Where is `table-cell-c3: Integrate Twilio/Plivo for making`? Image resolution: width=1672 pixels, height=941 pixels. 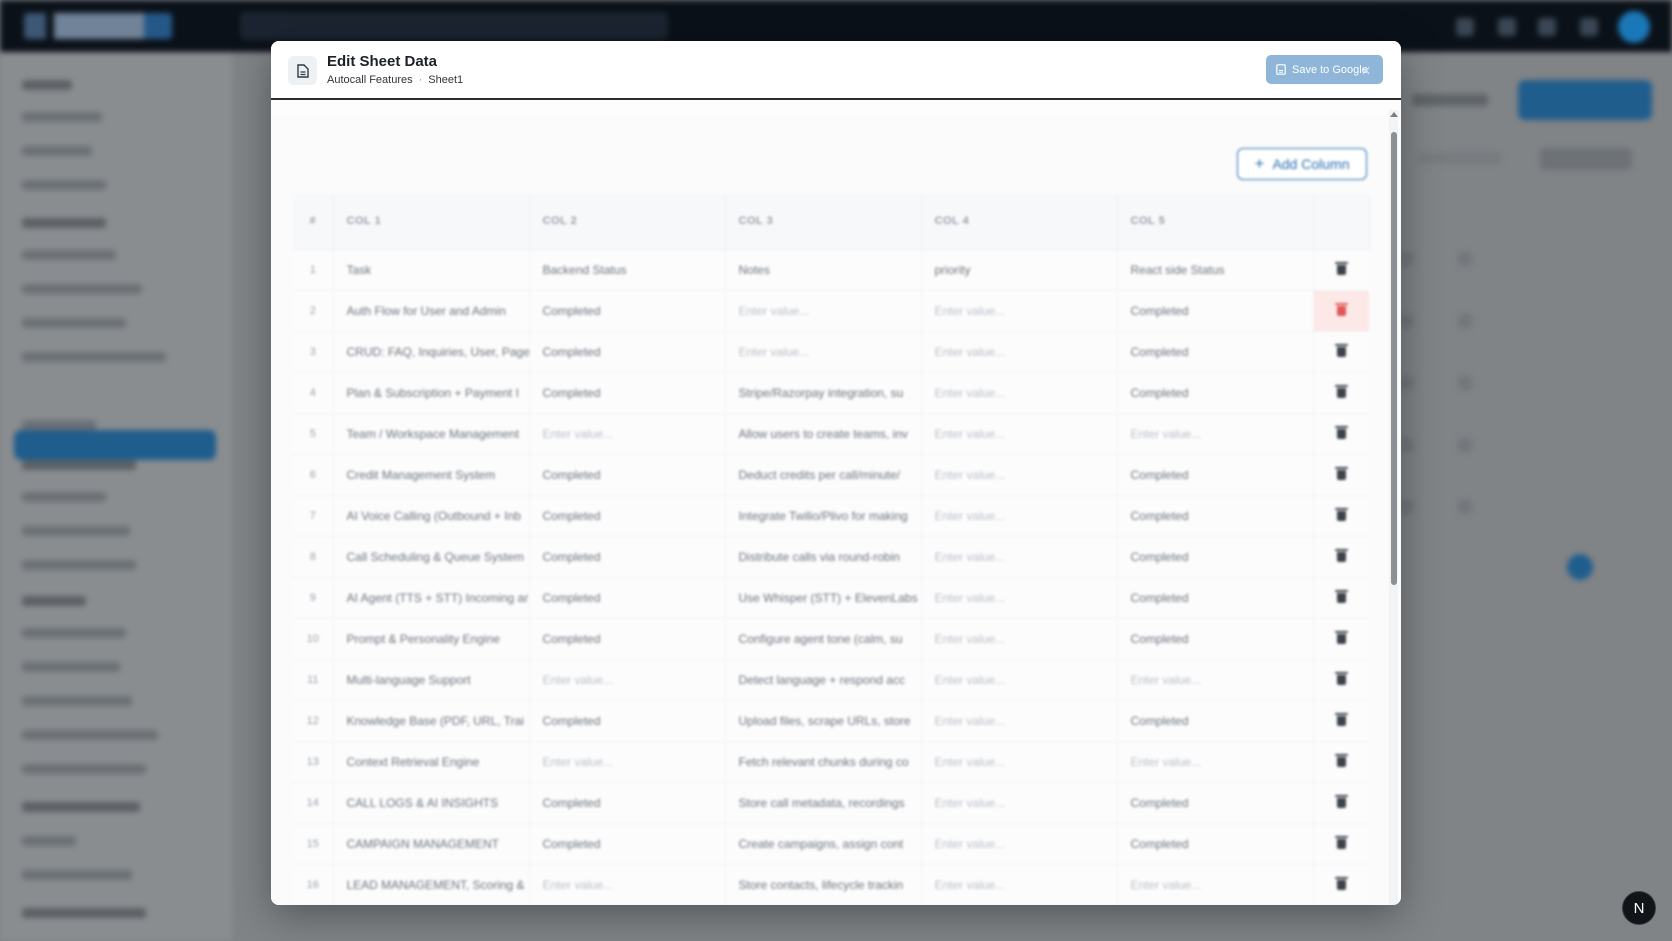
table-cell-c3: Integrate Twilio/Plivo for making is located at coordinates (823, 516).